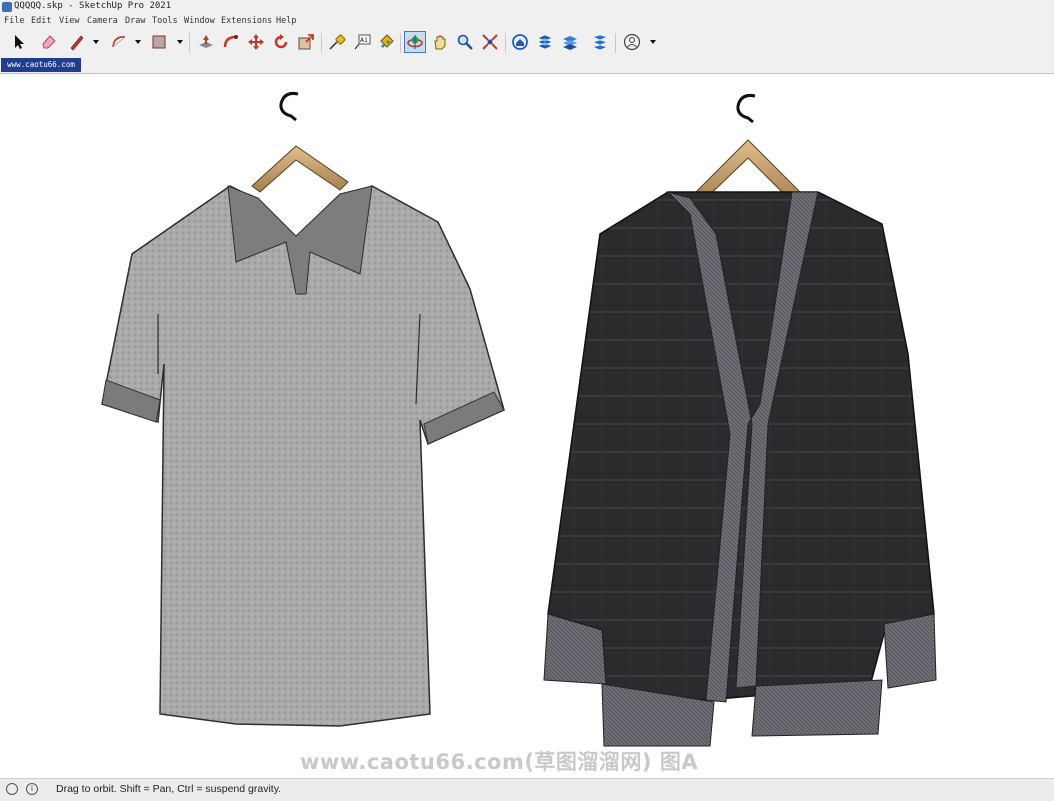 This screenshot has width=1054, height=801. What do you see at coordinates (159, 42) in the screenshot?
I see `rectangle-icon` at bounding box center [159, 42].